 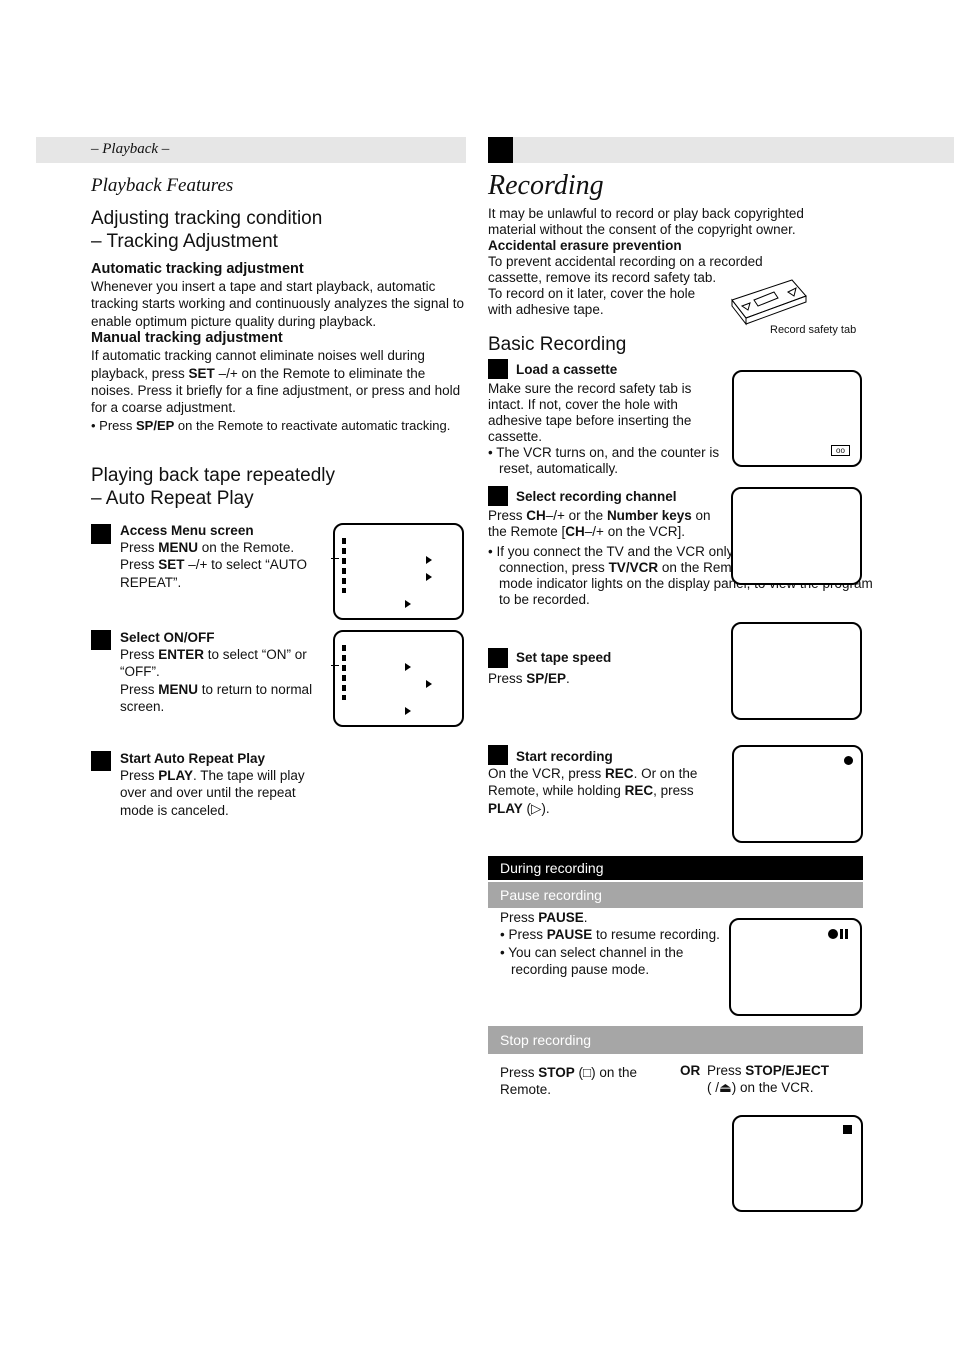 I want to click on step-heading: Select recording channel, so click(x=596, y=496).